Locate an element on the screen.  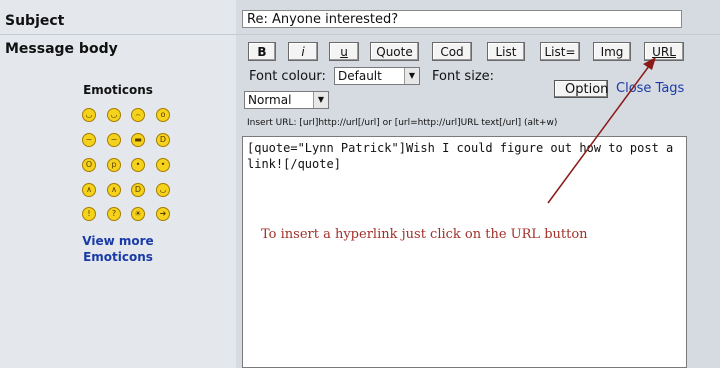
emoticon-smile-icon: ◡ is located at coordinates (89, 115).